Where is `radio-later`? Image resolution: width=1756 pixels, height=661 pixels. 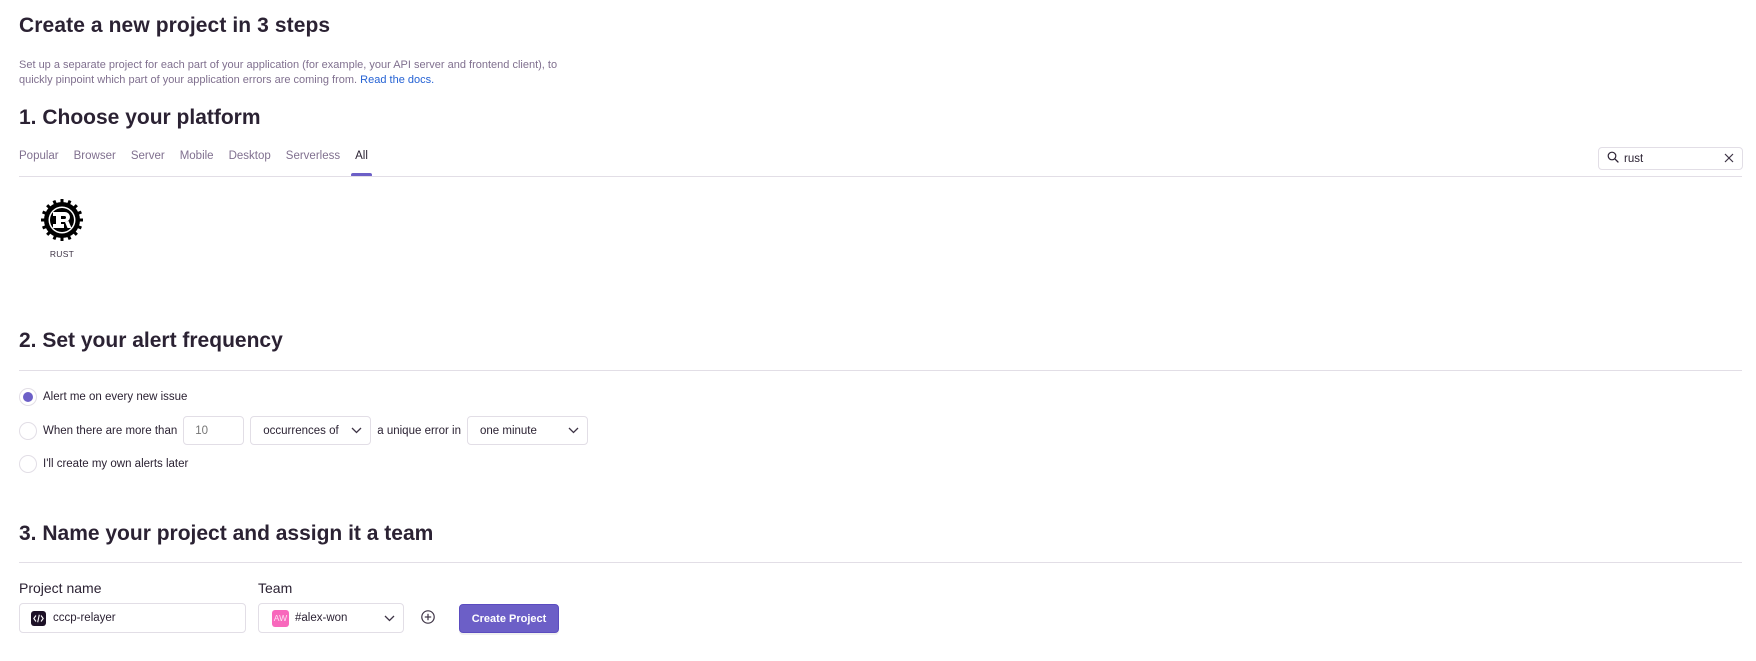
radio-later is located at coordinates (28, 464).